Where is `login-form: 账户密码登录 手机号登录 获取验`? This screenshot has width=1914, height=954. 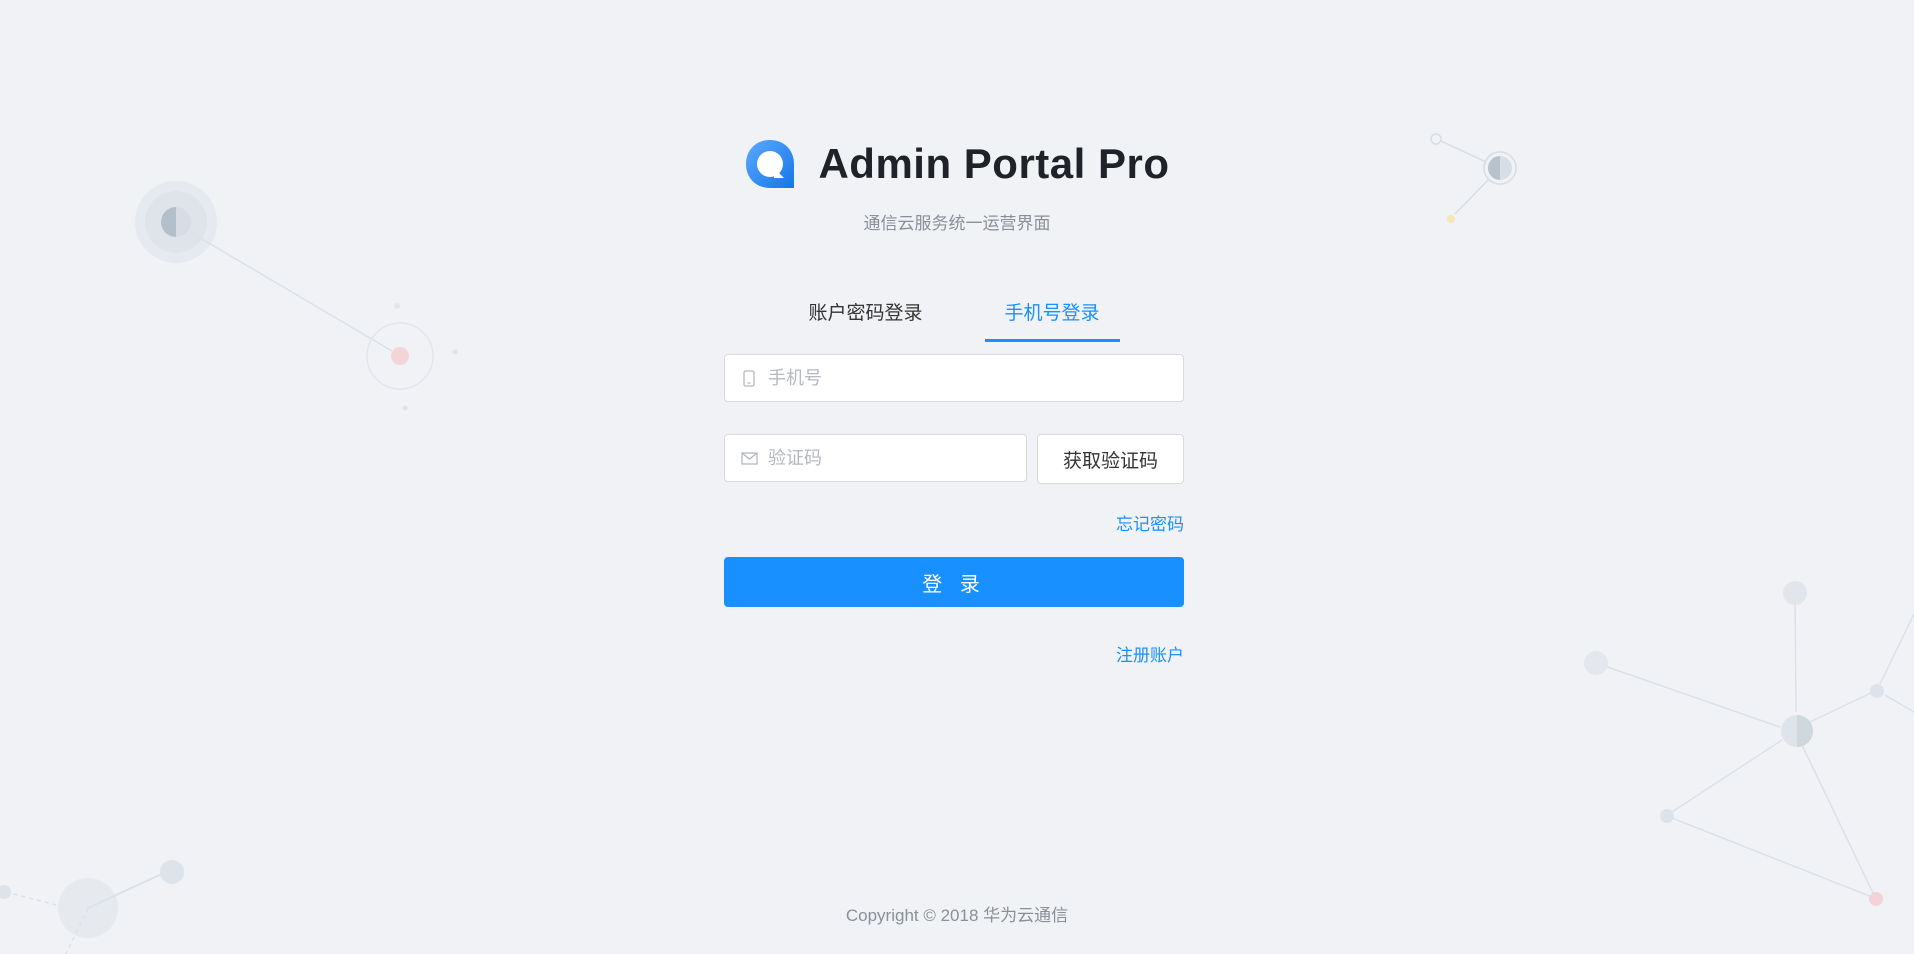 login-form: 账户密码登录 手机号登录 获取验 is located at coordinates (954, 476).